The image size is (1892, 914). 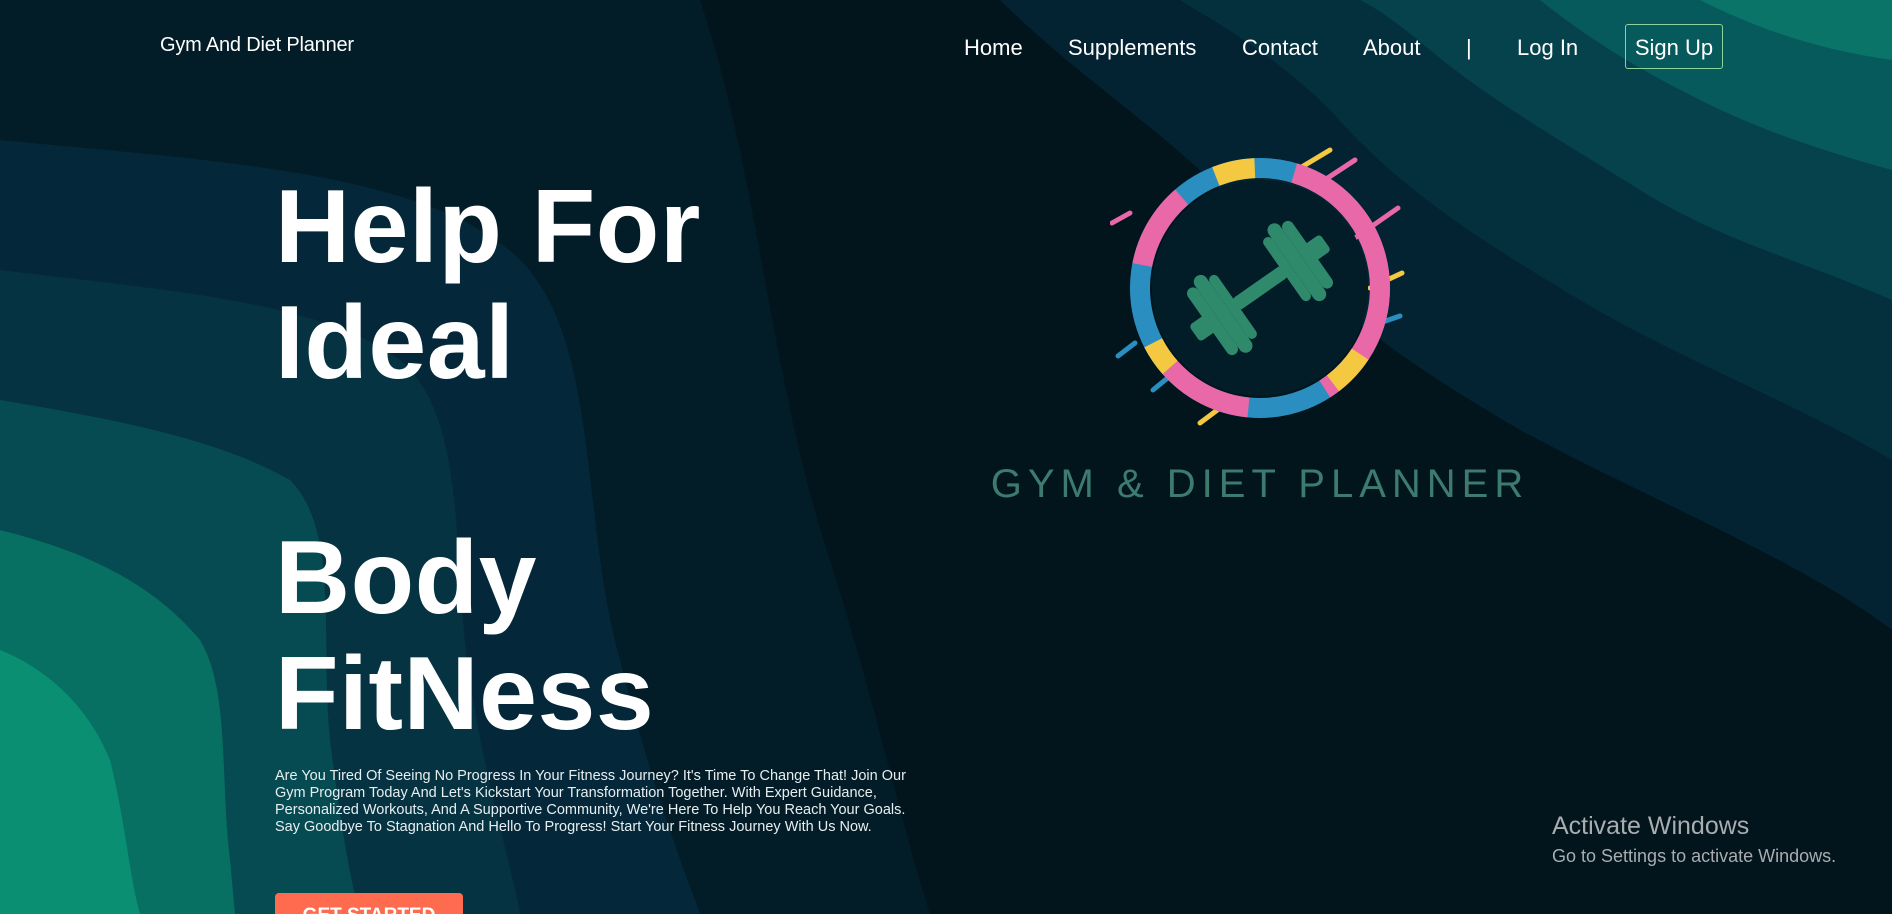 What do you see at coordinates (1547, 48) in the screenshot?
I see `nav-login: Log In` at bounding box center [1547, 48].